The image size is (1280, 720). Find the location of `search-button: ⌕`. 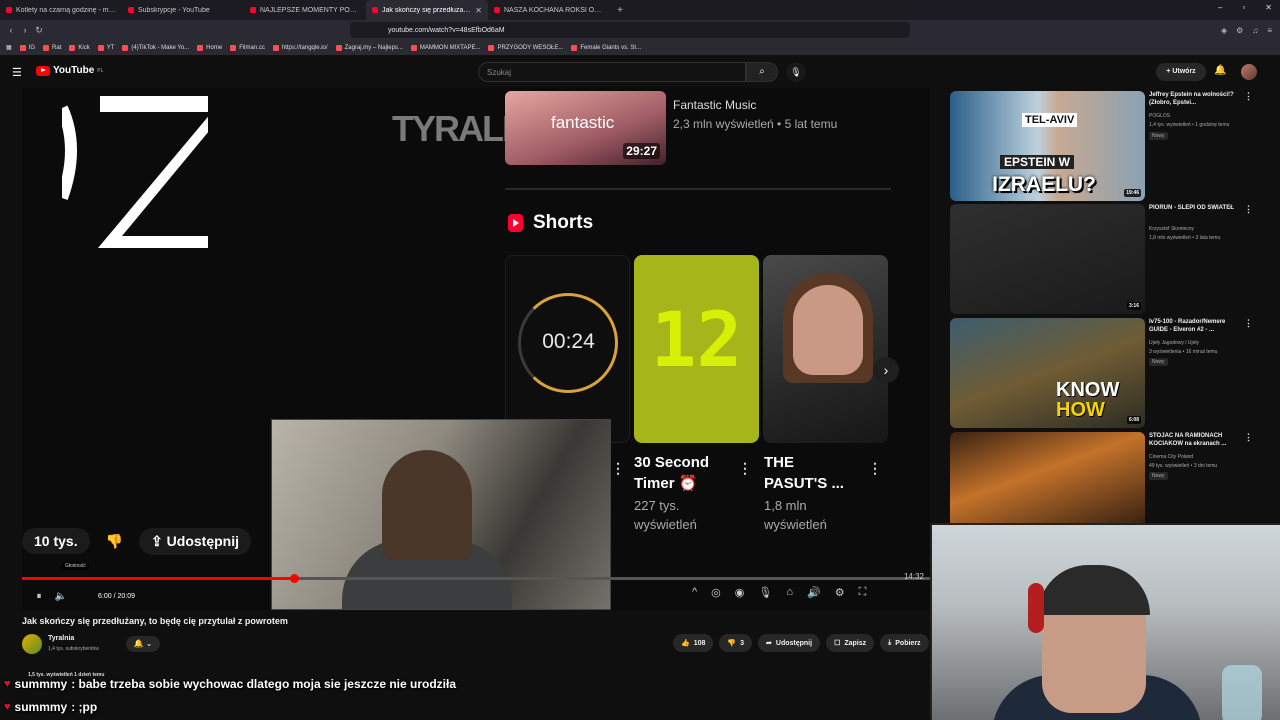

search-button: ⌕ is located at coordinates (762, 72).